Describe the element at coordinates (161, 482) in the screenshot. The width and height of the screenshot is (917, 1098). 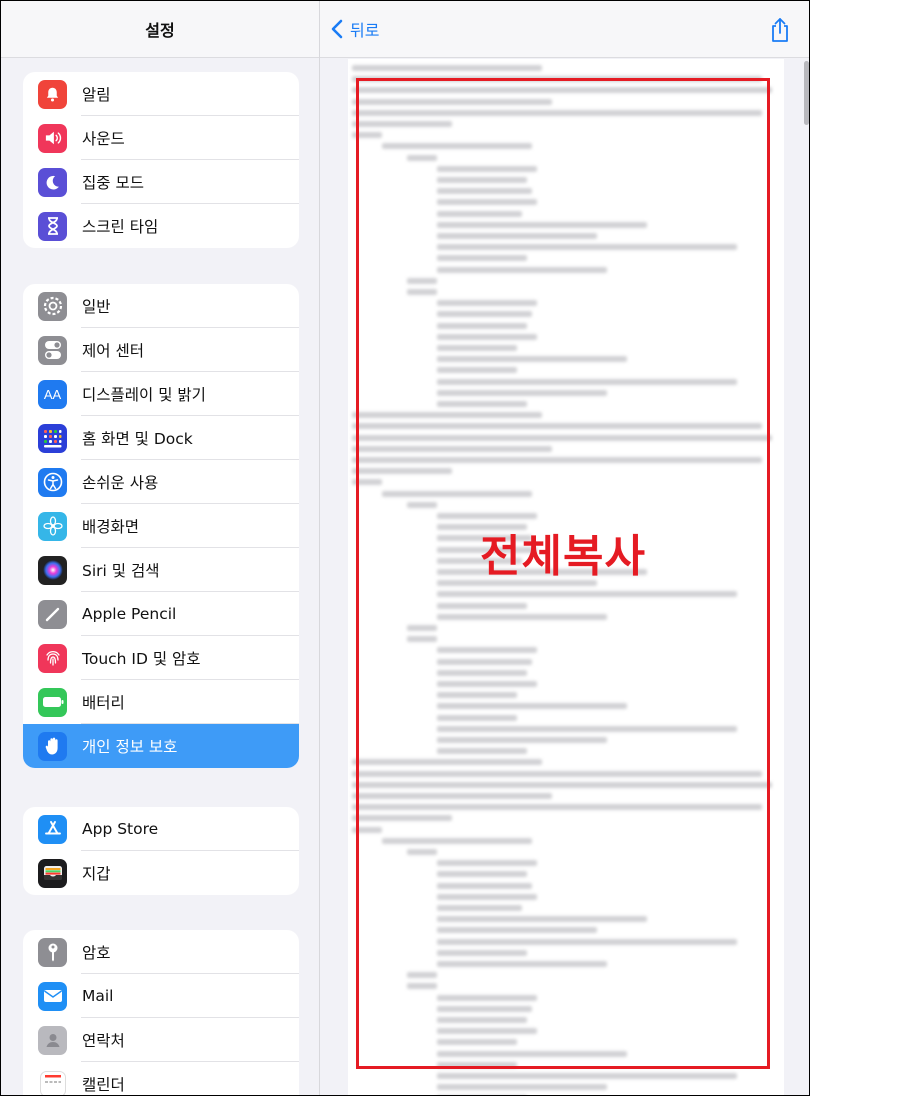
I see `sidebar-item-accessibility: 손쉬운 사용` at that location.